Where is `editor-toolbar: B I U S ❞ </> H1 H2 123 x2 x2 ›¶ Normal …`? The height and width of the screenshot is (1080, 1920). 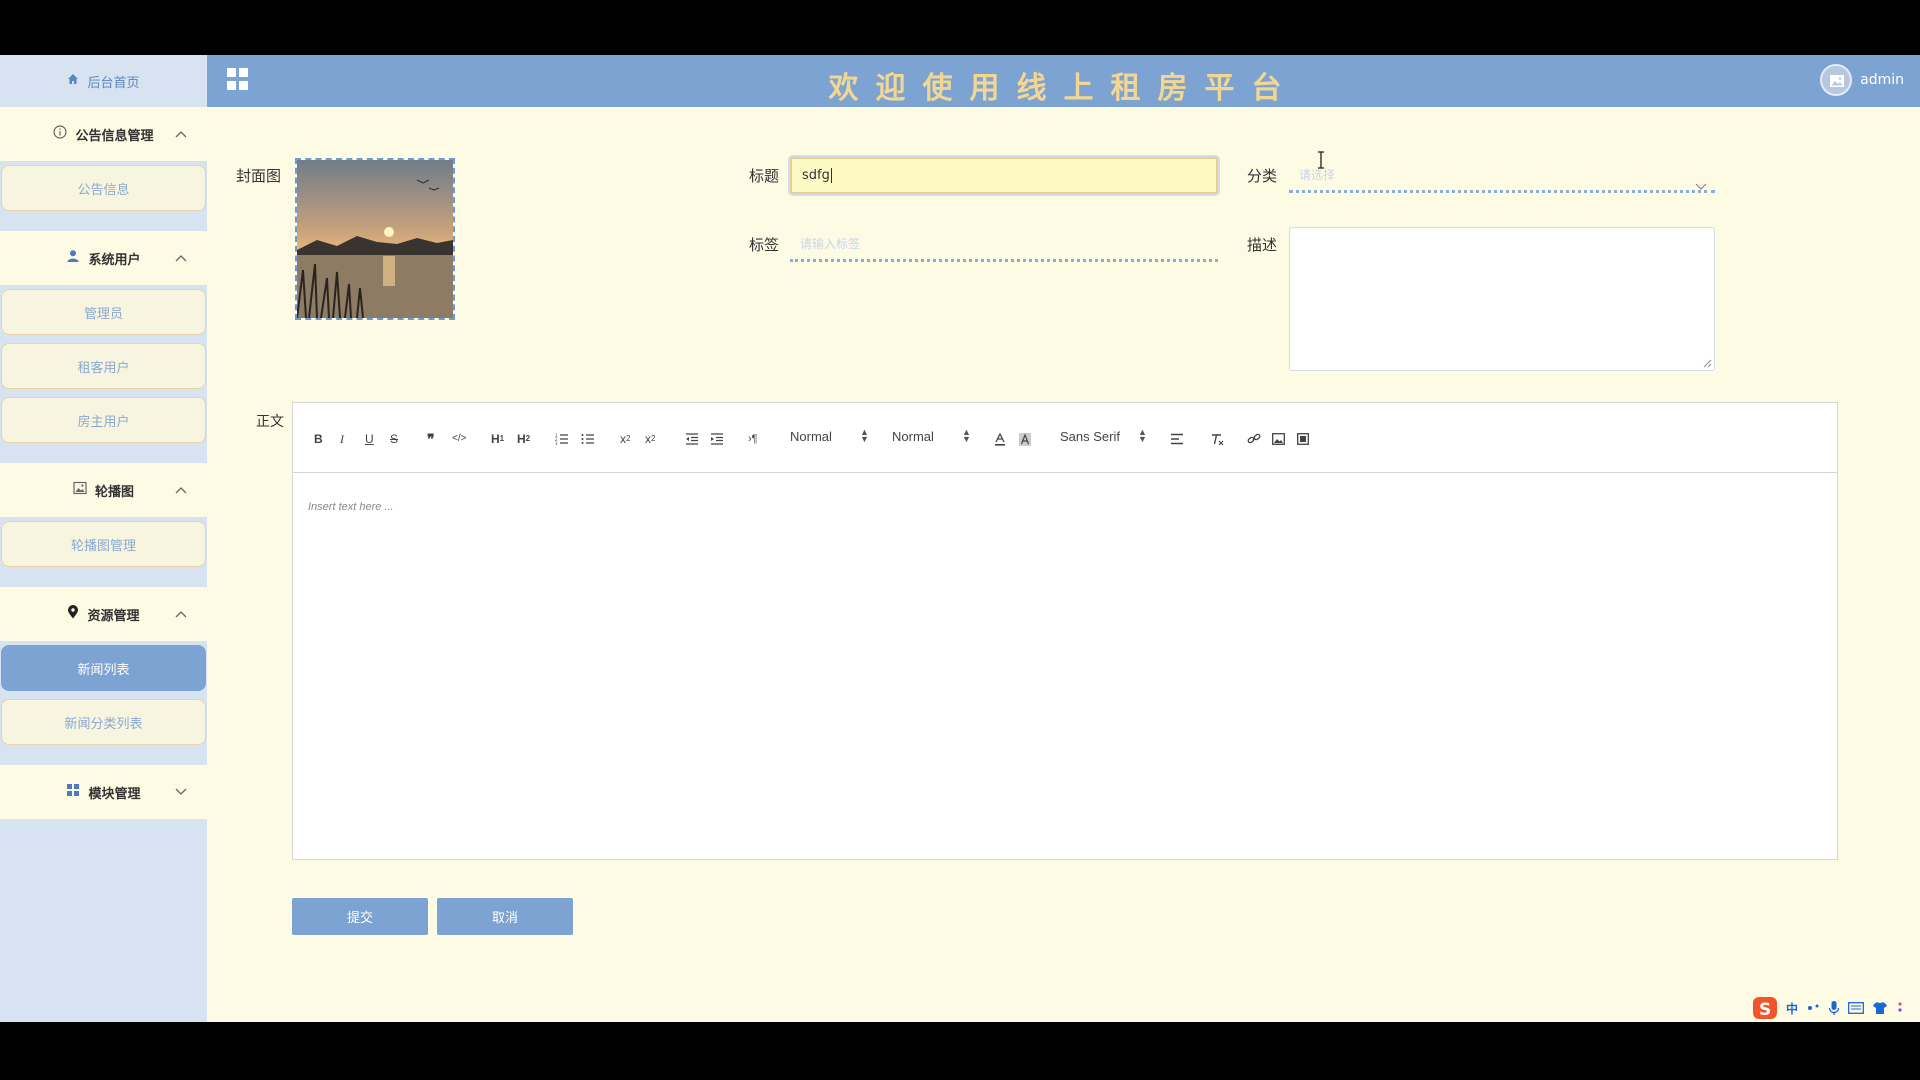 editor-toolbar: B I U S ❞ </> H1 H2 123 x2 x2 ›¶ Normal … is located at coordinates (1065, 438).